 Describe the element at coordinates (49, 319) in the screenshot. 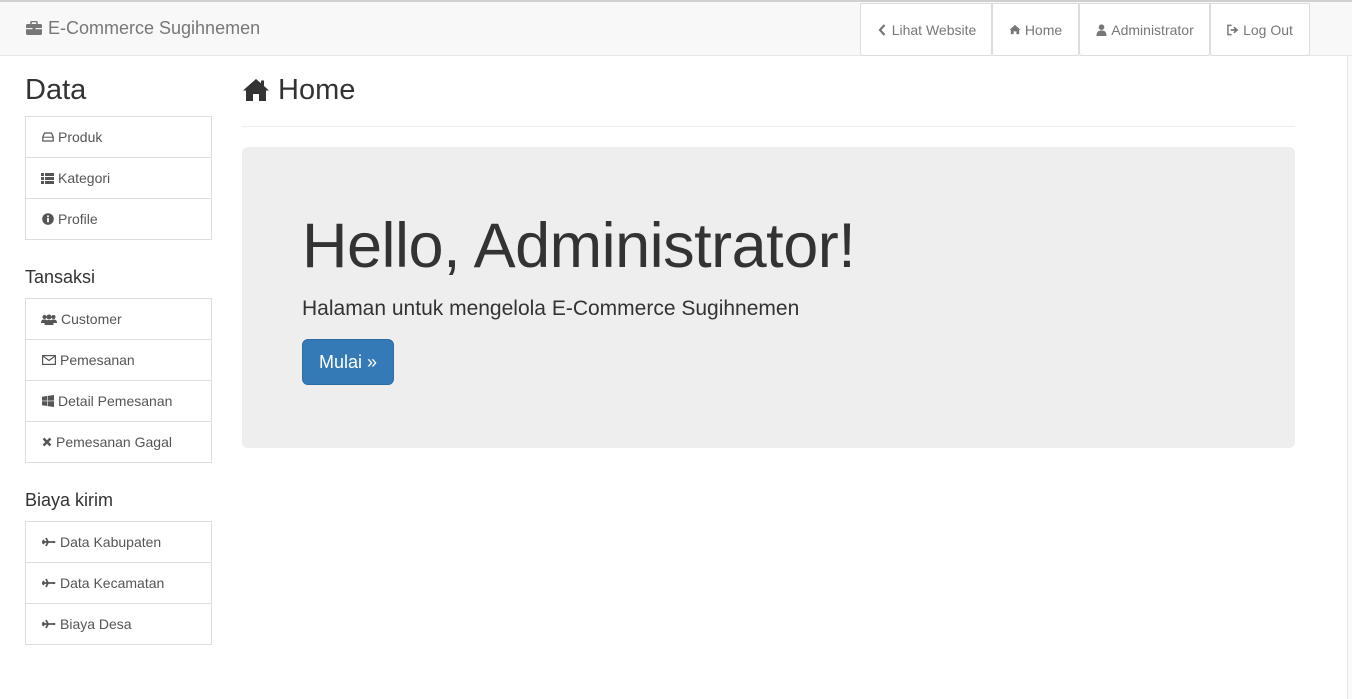

I see `users-icon` at that location.